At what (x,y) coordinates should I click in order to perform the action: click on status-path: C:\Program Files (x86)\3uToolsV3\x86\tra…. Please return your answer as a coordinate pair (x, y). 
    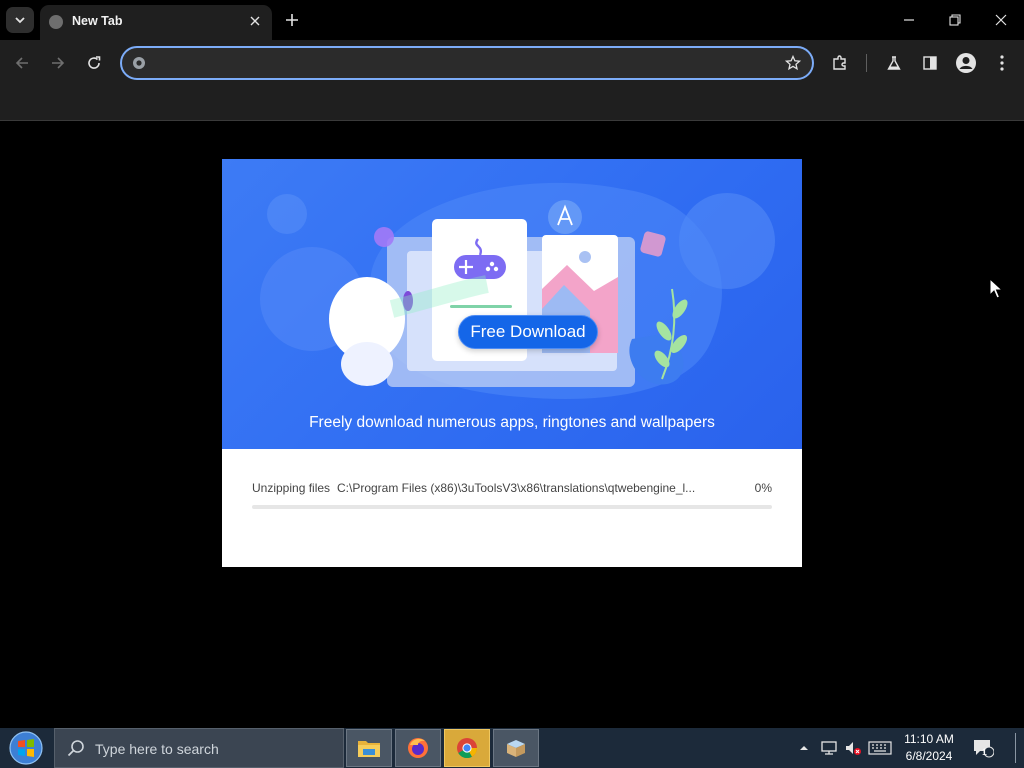
    Looking at the image, I should click on (516, 488).